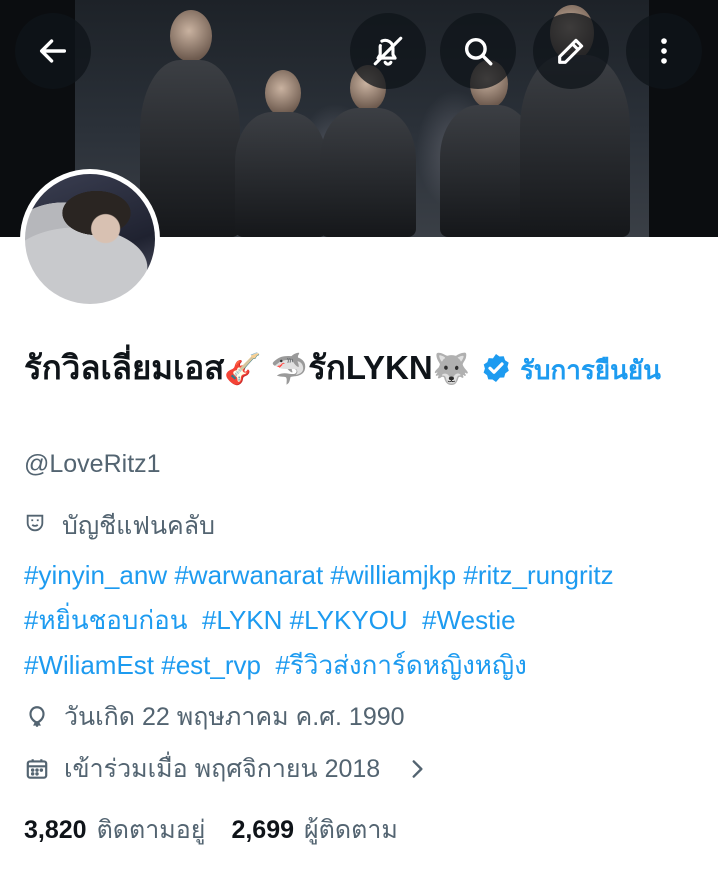  I want to click on user-handle: @LoveRitz1, so click(92, 464).